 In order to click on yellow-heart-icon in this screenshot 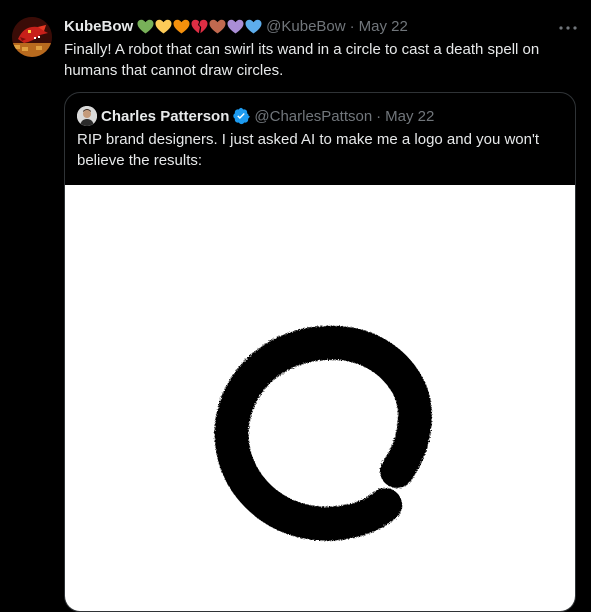, I will do `click(163, 26)`.